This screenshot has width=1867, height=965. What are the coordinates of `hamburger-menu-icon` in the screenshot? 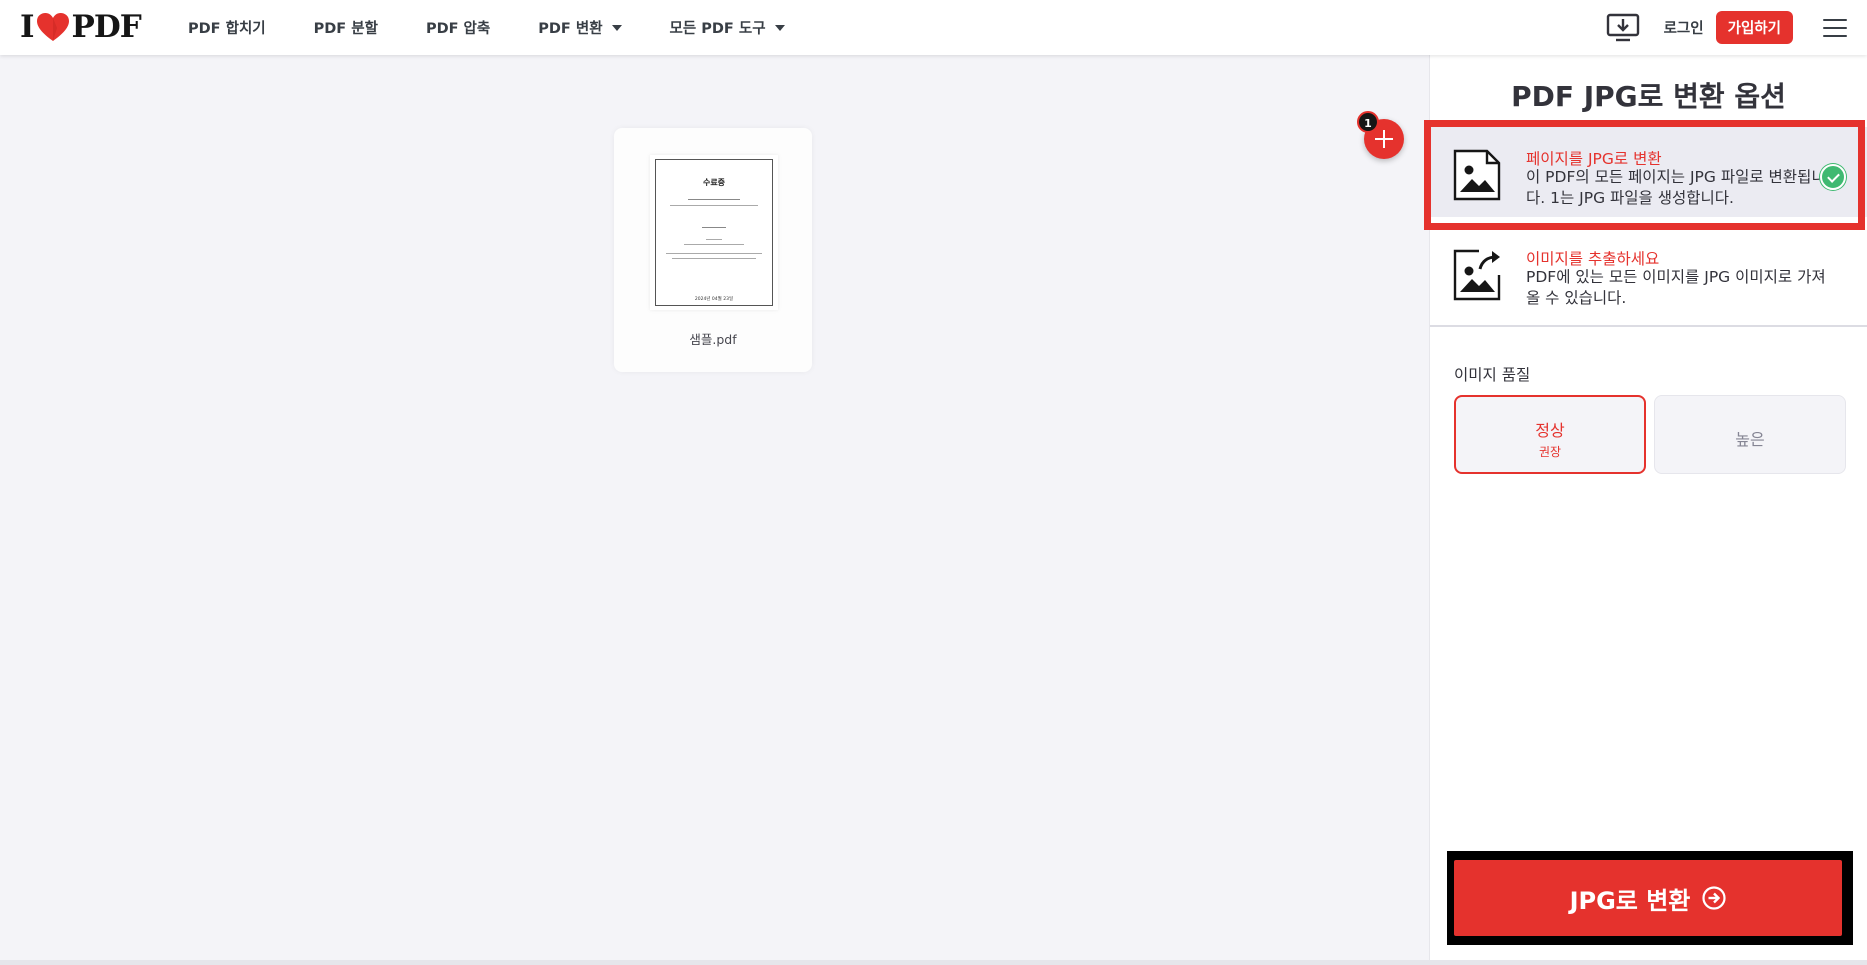 It's located at (1835, 27).